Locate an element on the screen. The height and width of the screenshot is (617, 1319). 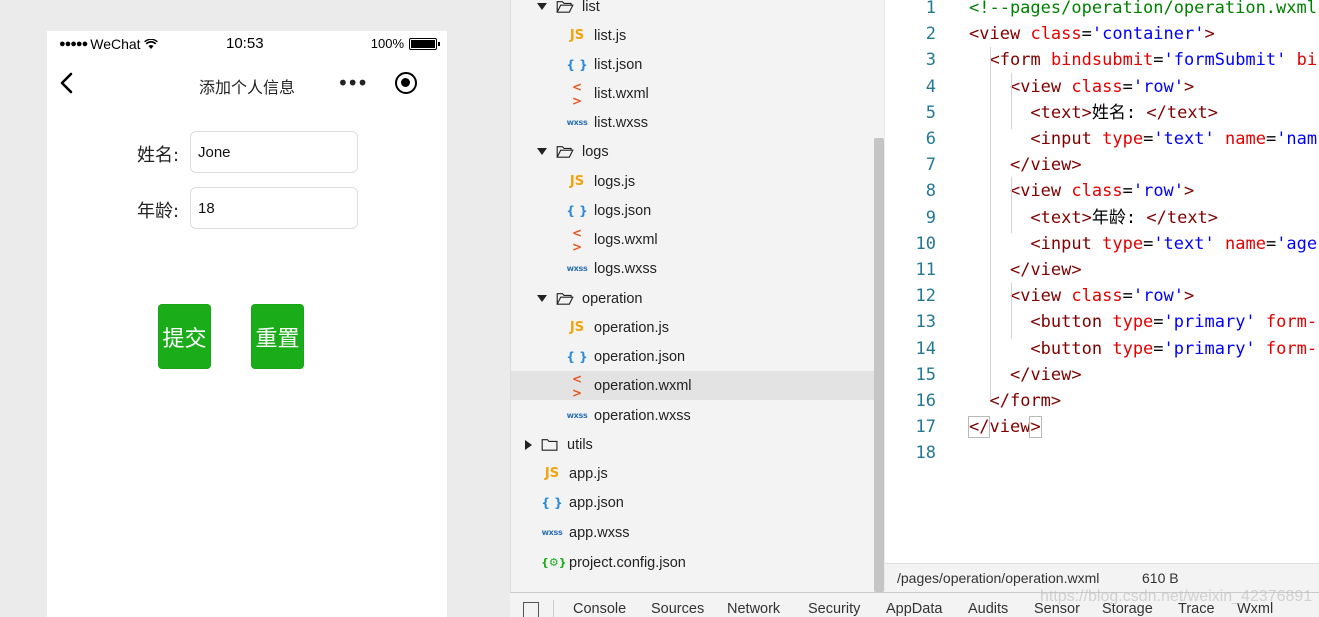
tree-item-label: operation.wxml is located at coordinates (643, 385).